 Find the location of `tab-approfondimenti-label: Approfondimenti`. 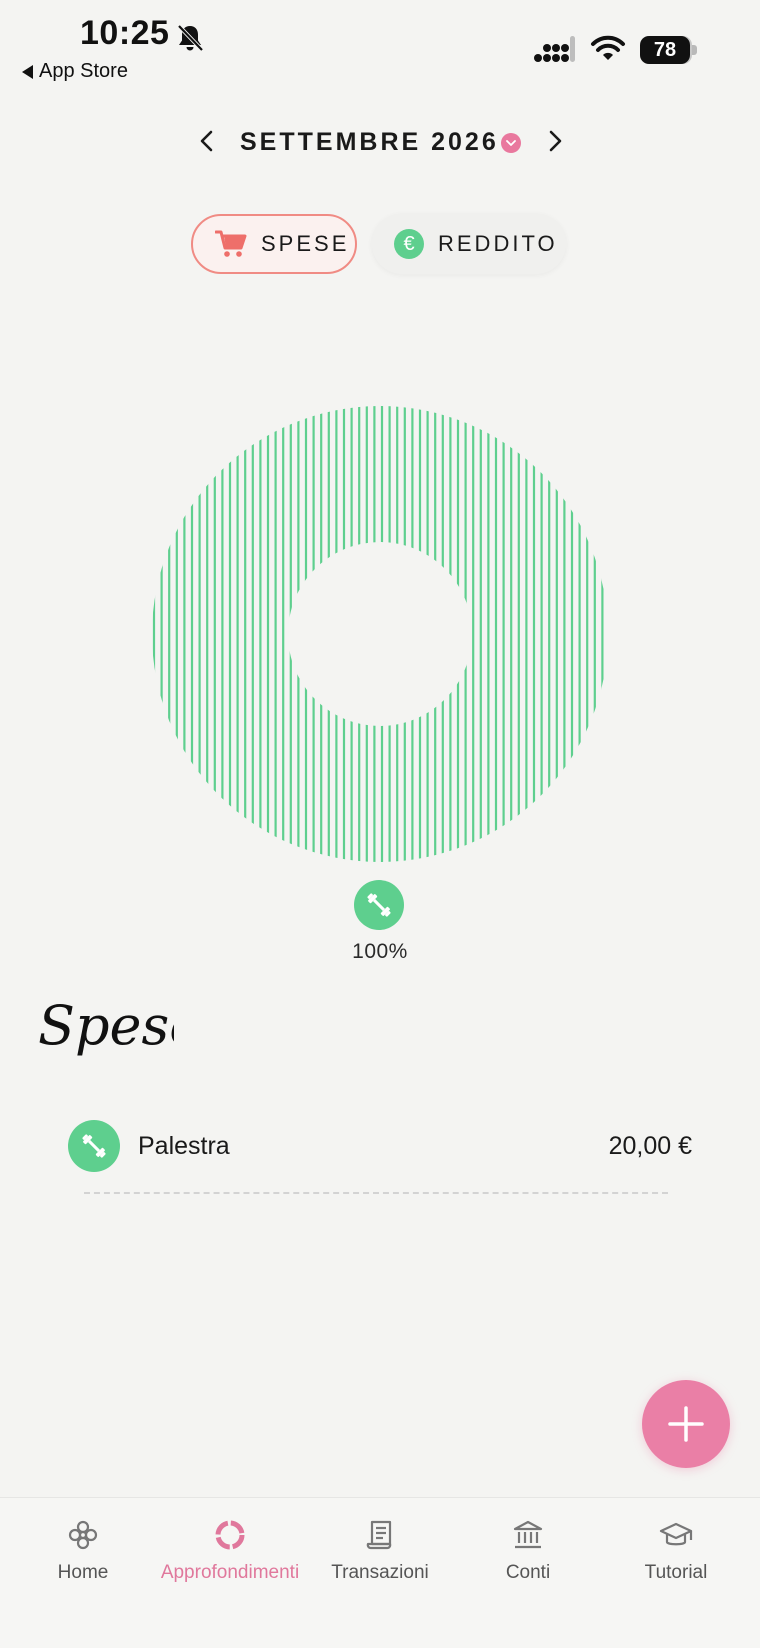

tab-approfondimenti-label: Approfondimenti is located at coordinates (230, 1572).